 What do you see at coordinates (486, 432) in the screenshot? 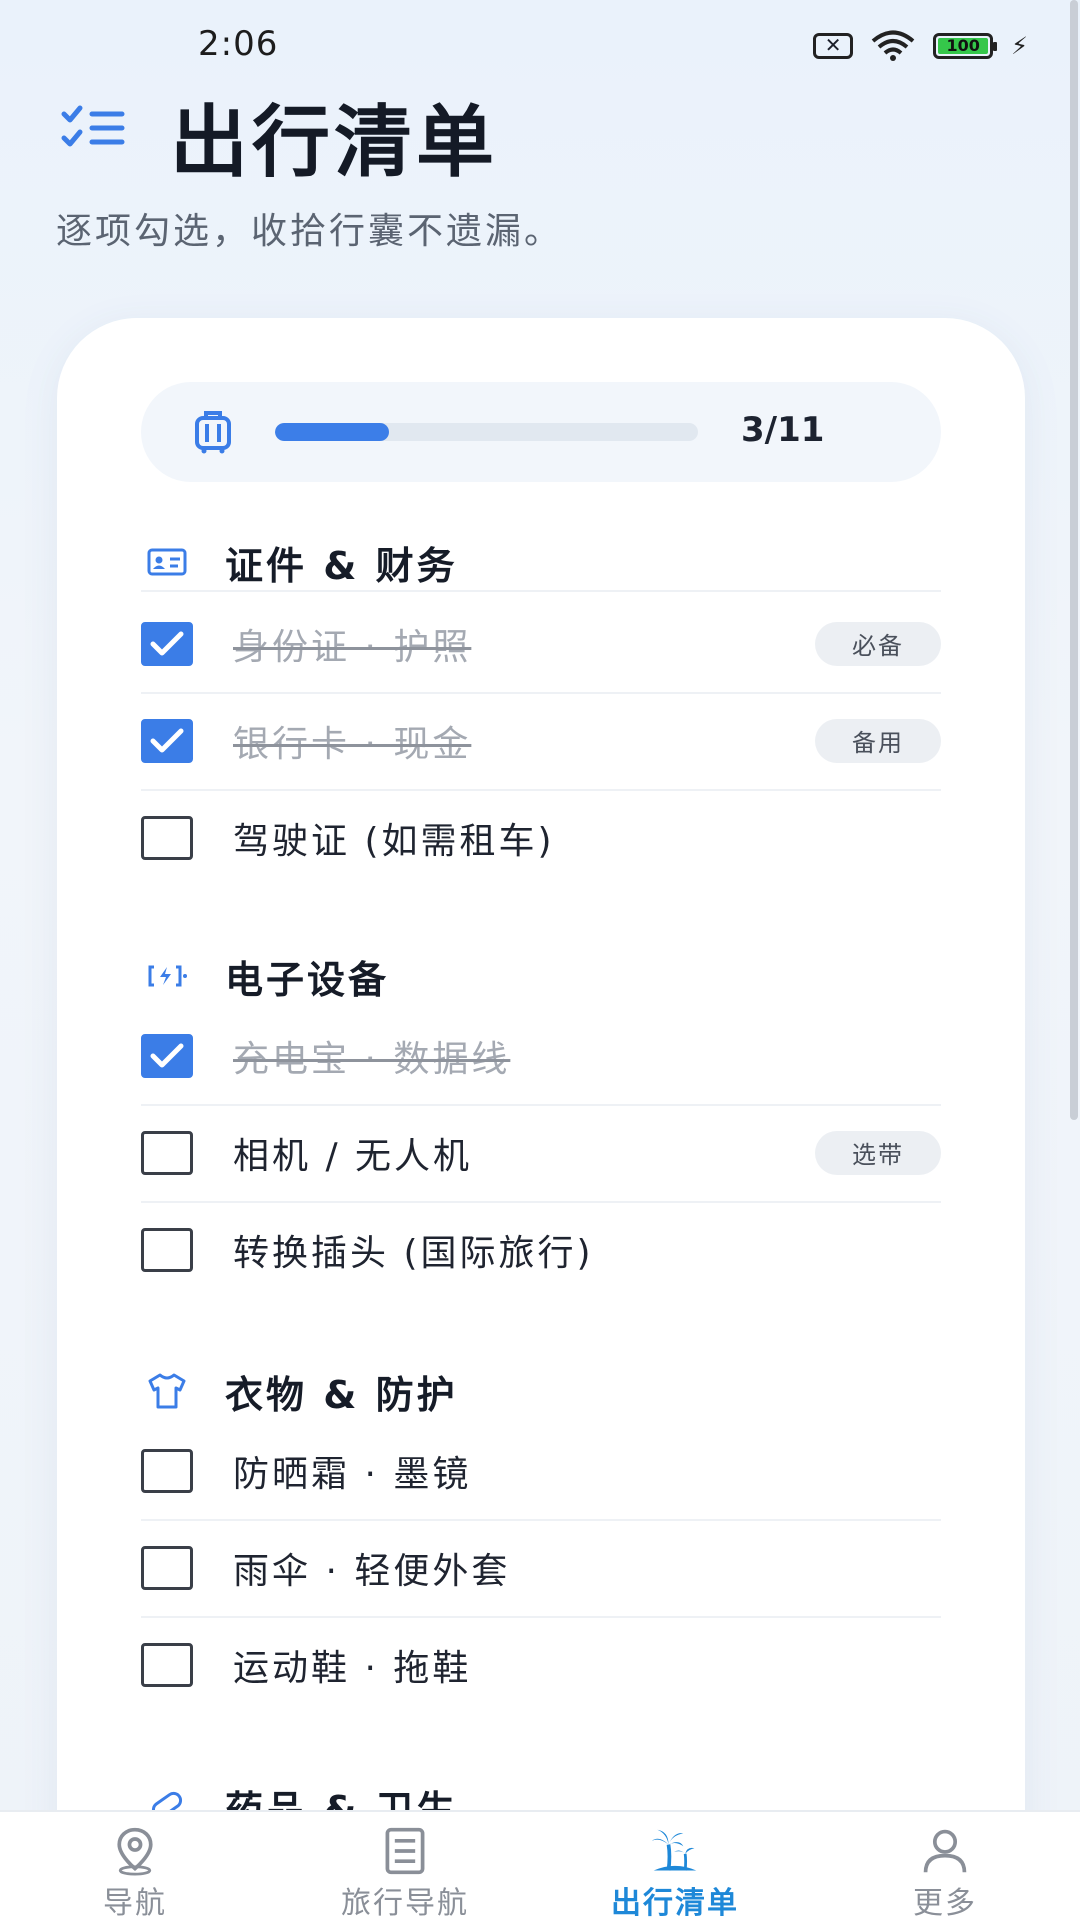
I see `progress-bar` at bounding box center [486, 432].